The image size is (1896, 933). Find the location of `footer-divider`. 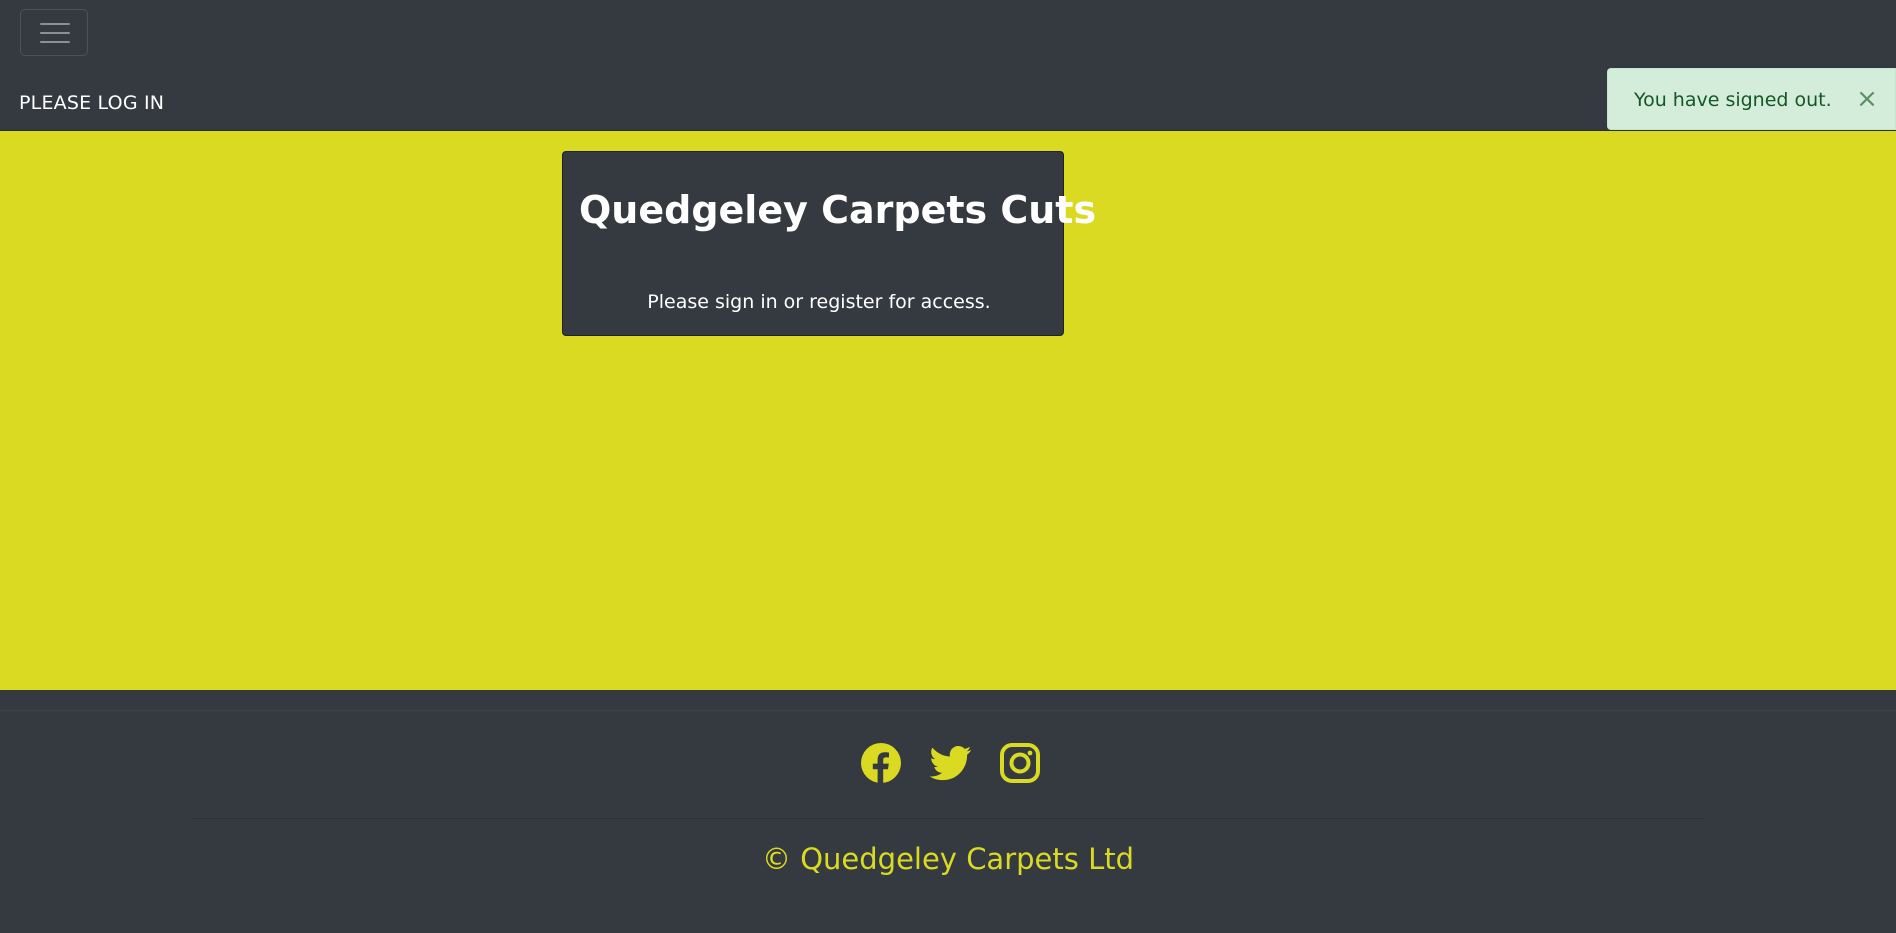

footer-divider is located at coordinates (948, 818).